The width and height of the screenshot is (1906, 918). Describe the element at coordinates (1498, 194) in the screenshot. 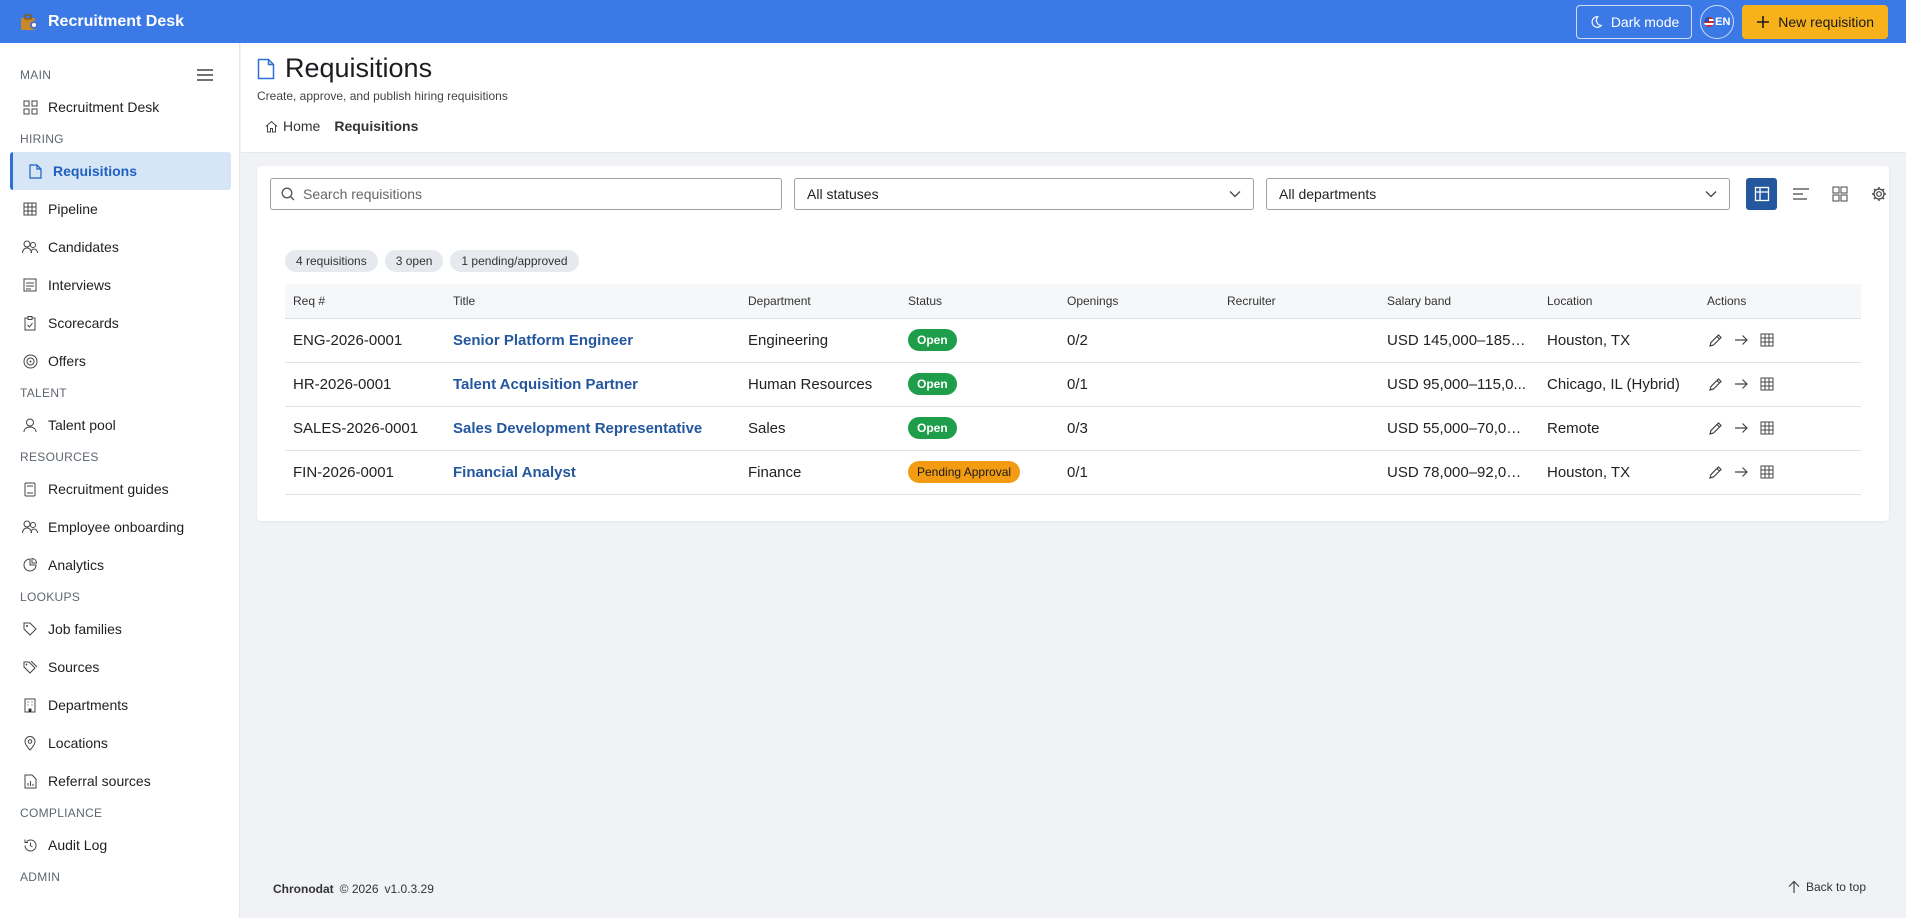

I see `department-select: All departments` at that location.